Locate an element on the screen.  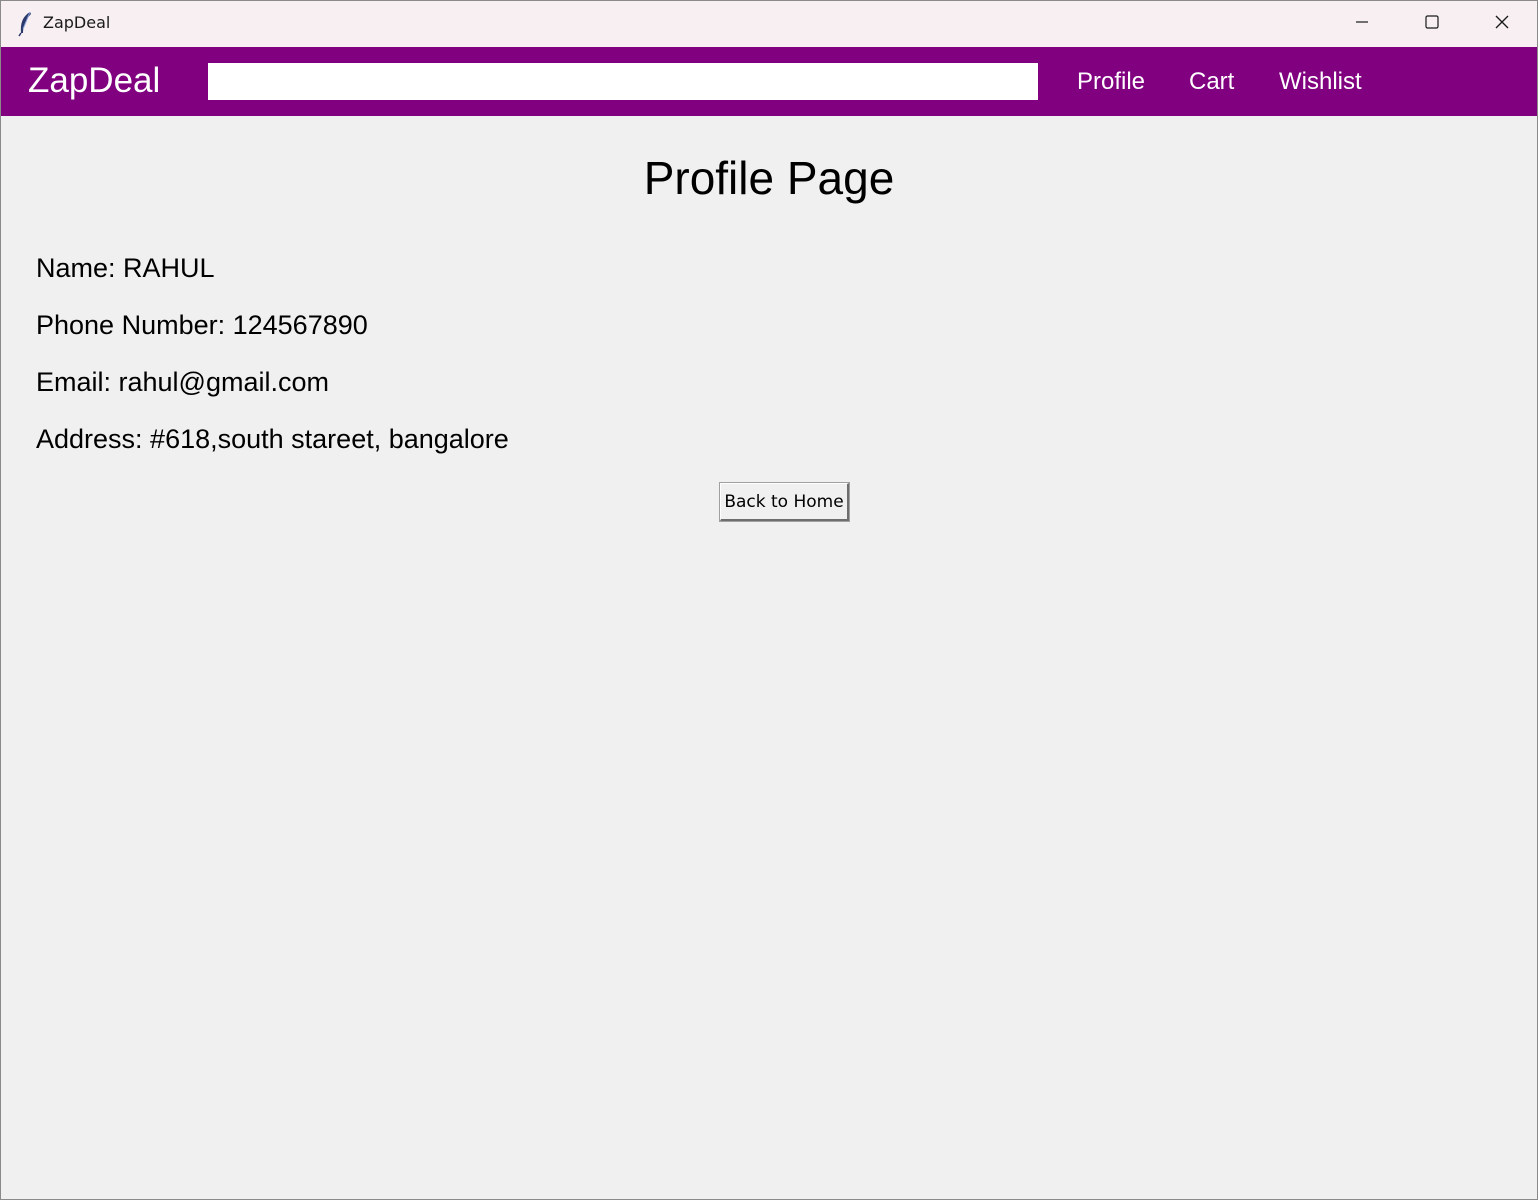
title-bar: ZapDeal is located at coordinates (769, 24).